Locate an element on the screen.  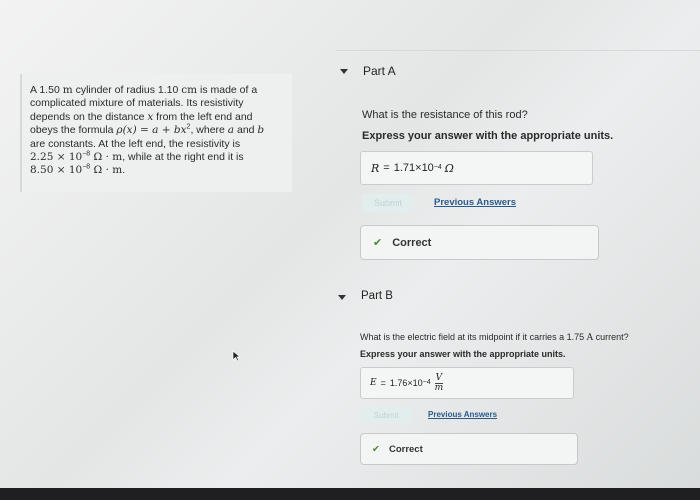
problem-text: A 1.50 is located at coordinates (46, 90).